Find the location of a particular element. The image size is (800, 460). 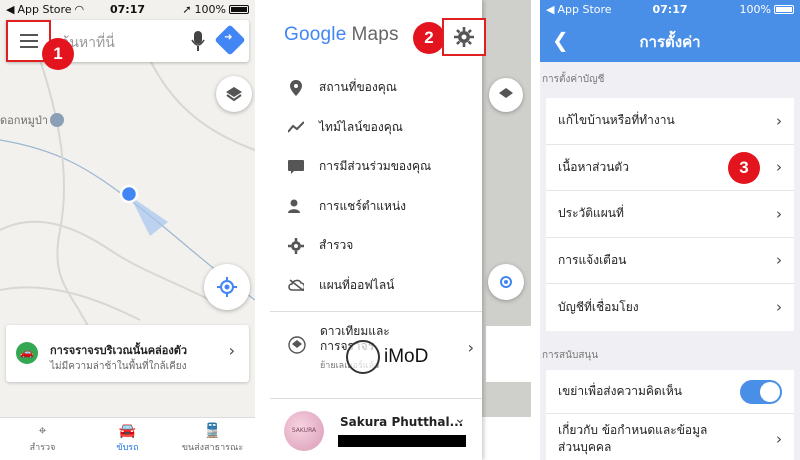

status-bar: ◀ App Store 07:17 100% is located at coordinates (670, 9).